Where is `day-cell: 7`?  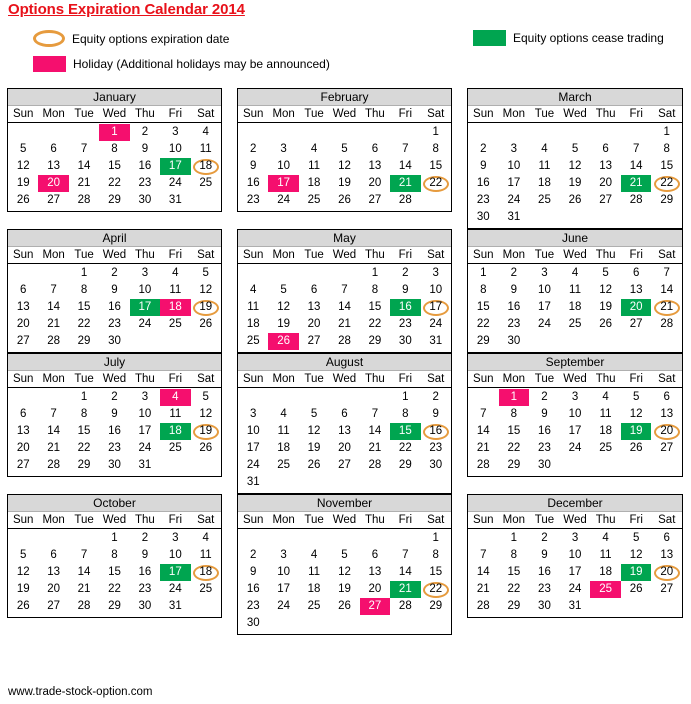
day-cell: 7 is located at coordinates (636, 149).